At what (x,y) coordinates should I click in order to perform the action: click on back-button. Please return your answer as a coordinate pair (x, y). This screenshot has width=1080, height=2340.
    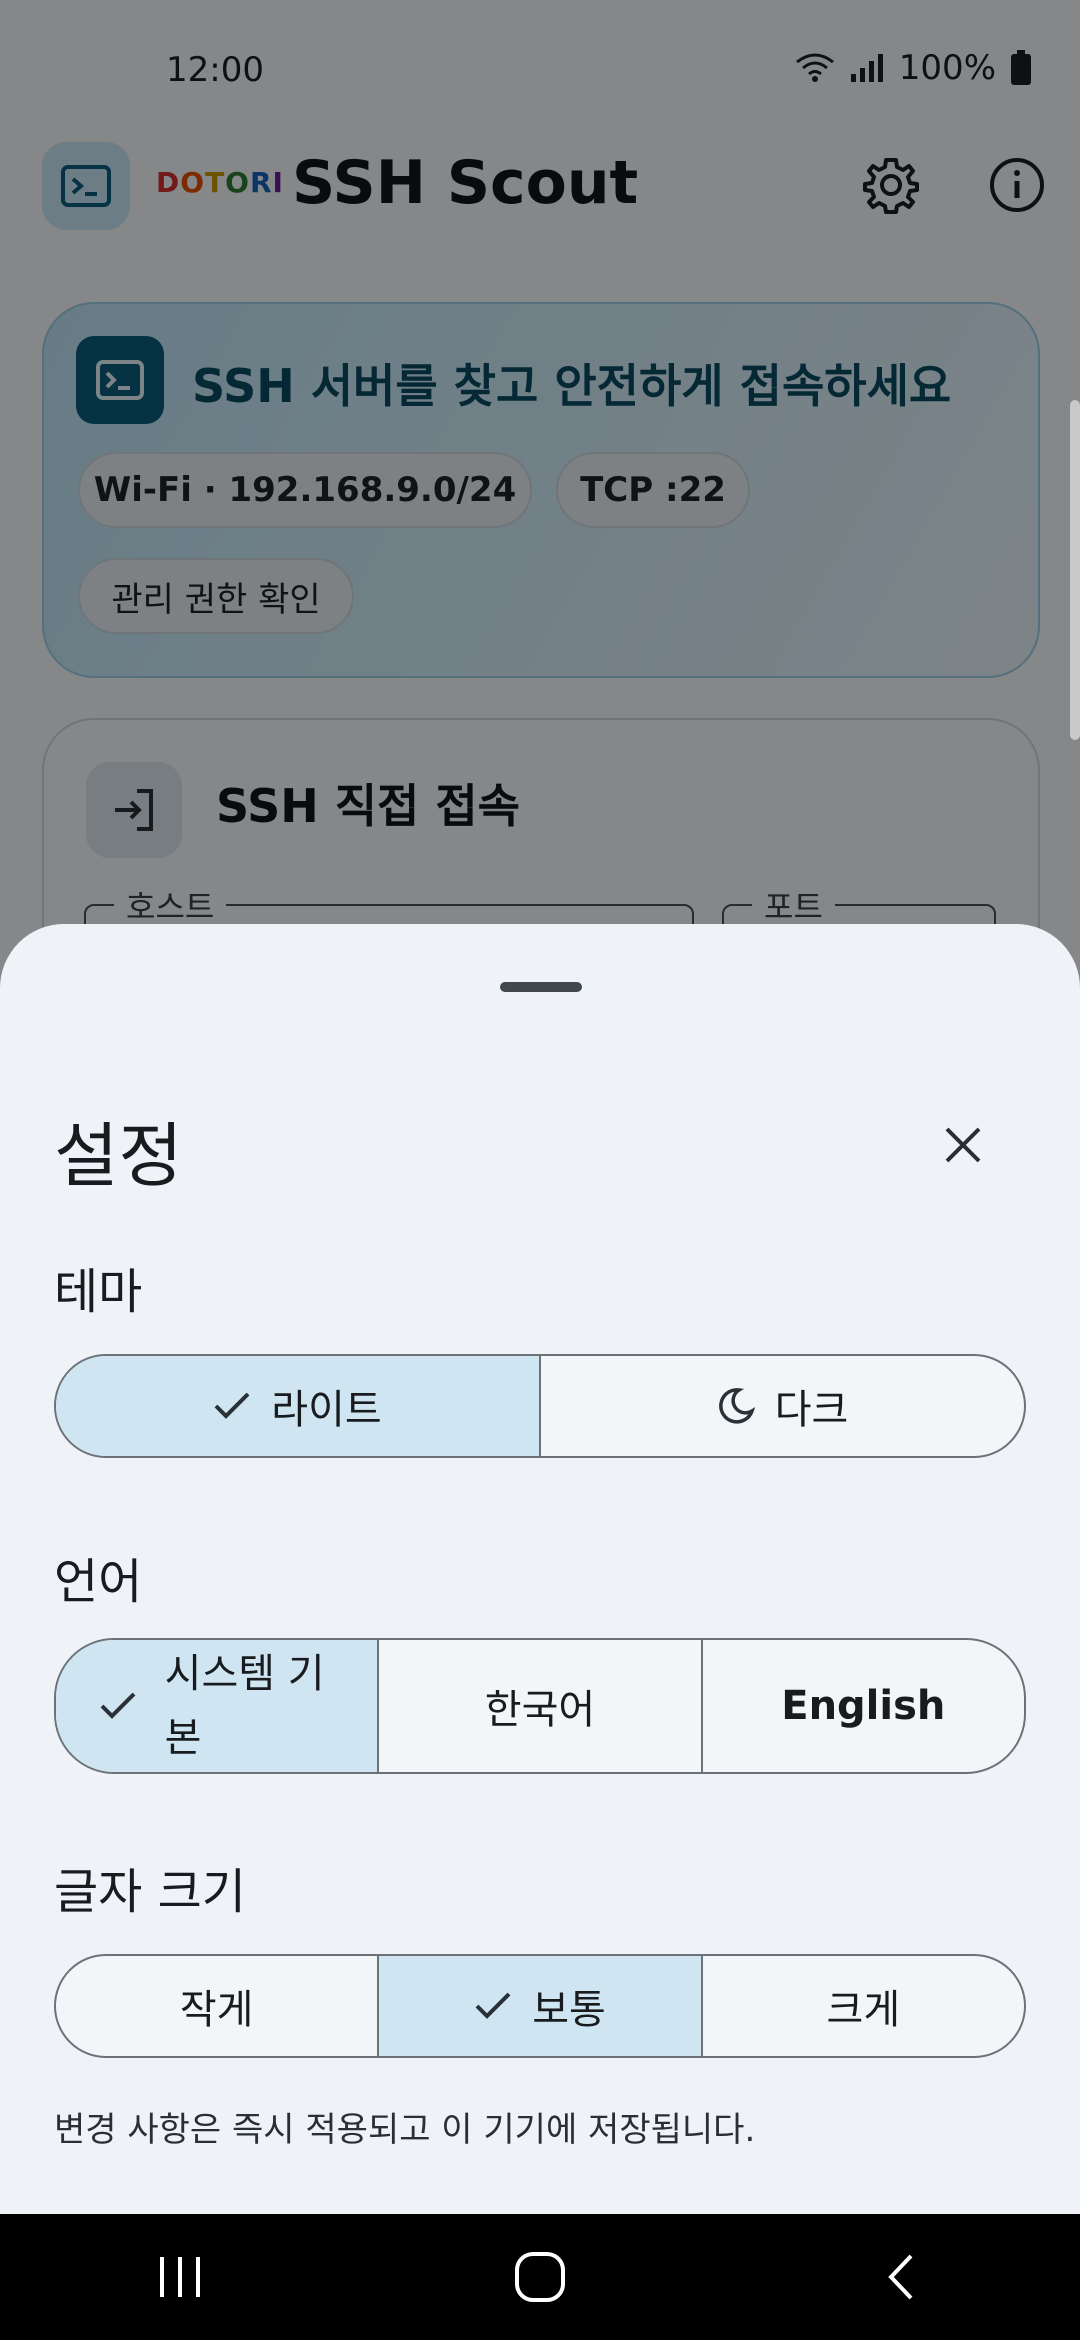
    Looking at the image, I should click on (900, 2277).